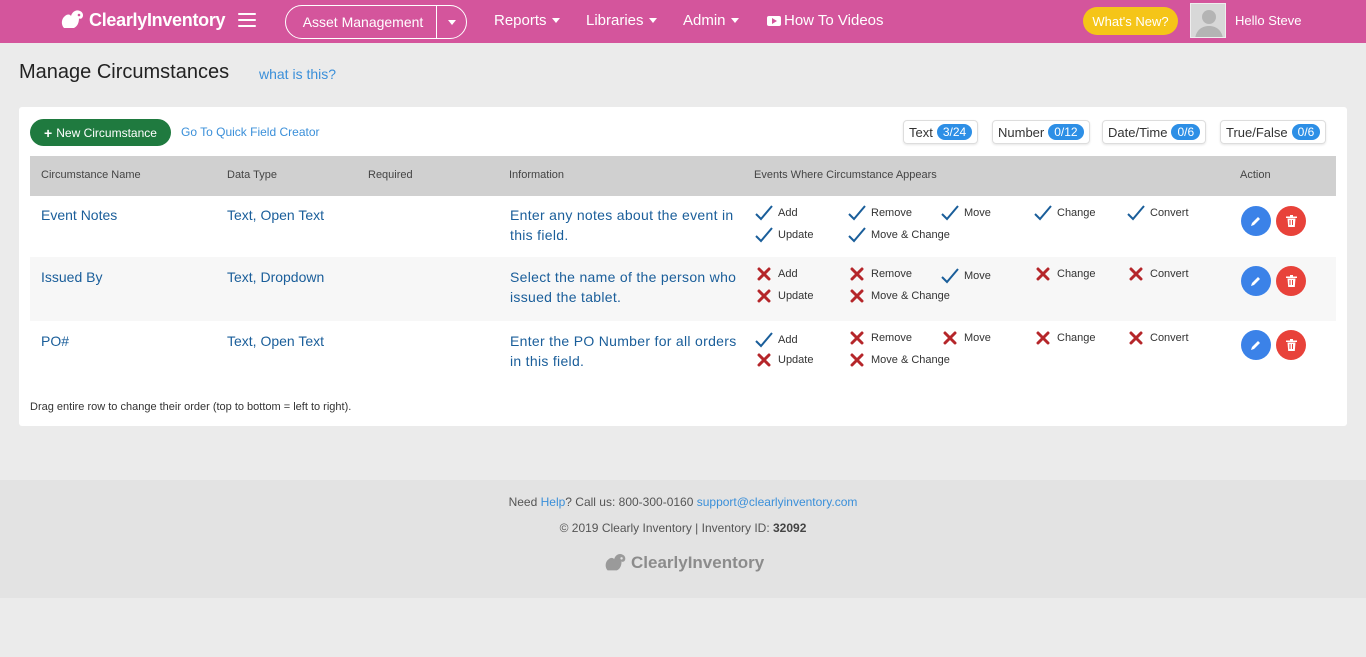 The image size is (1366, 657). Describe the element at coordinates (790, 528) in the screenshot. I see `inventory-id: 32092` at that location.